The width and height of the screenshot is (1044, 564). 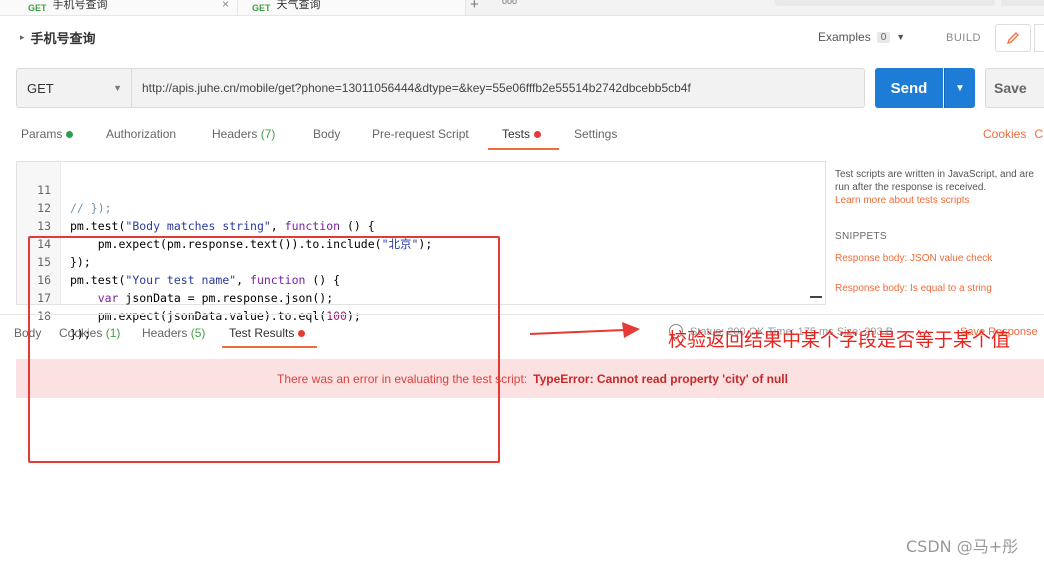 I want to click on tab-settings: Settings, so click(x=595, y=134).